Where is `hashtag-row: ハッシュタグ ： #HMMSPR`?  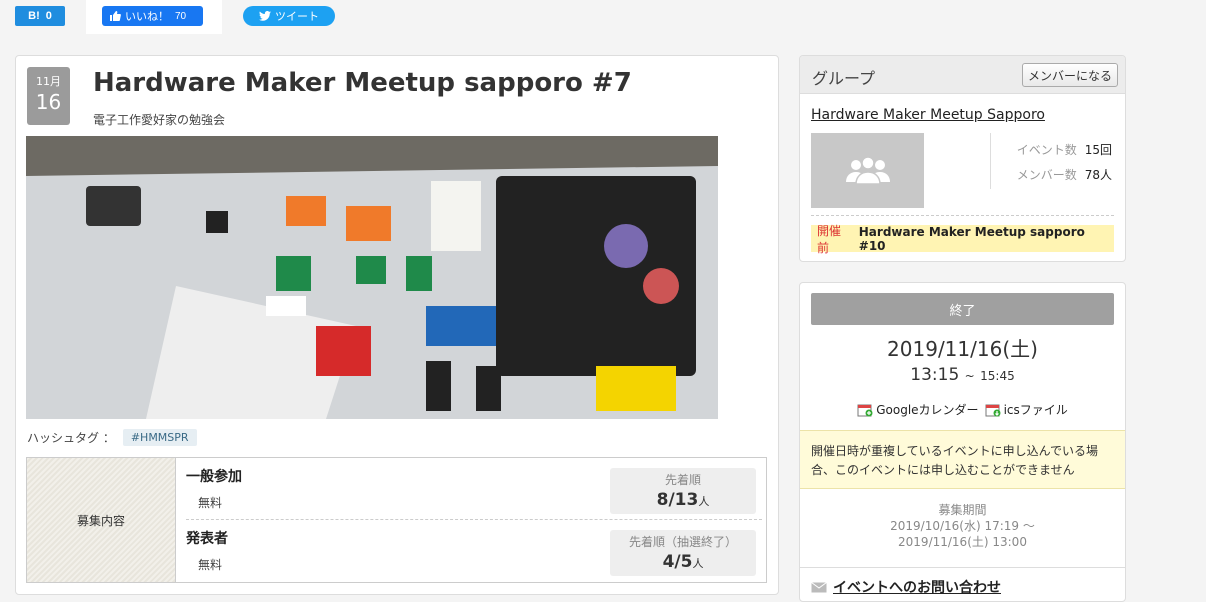 hashtag-row: ハッシュタグ ： #HMMSPR is located at coordinates (112, 437).